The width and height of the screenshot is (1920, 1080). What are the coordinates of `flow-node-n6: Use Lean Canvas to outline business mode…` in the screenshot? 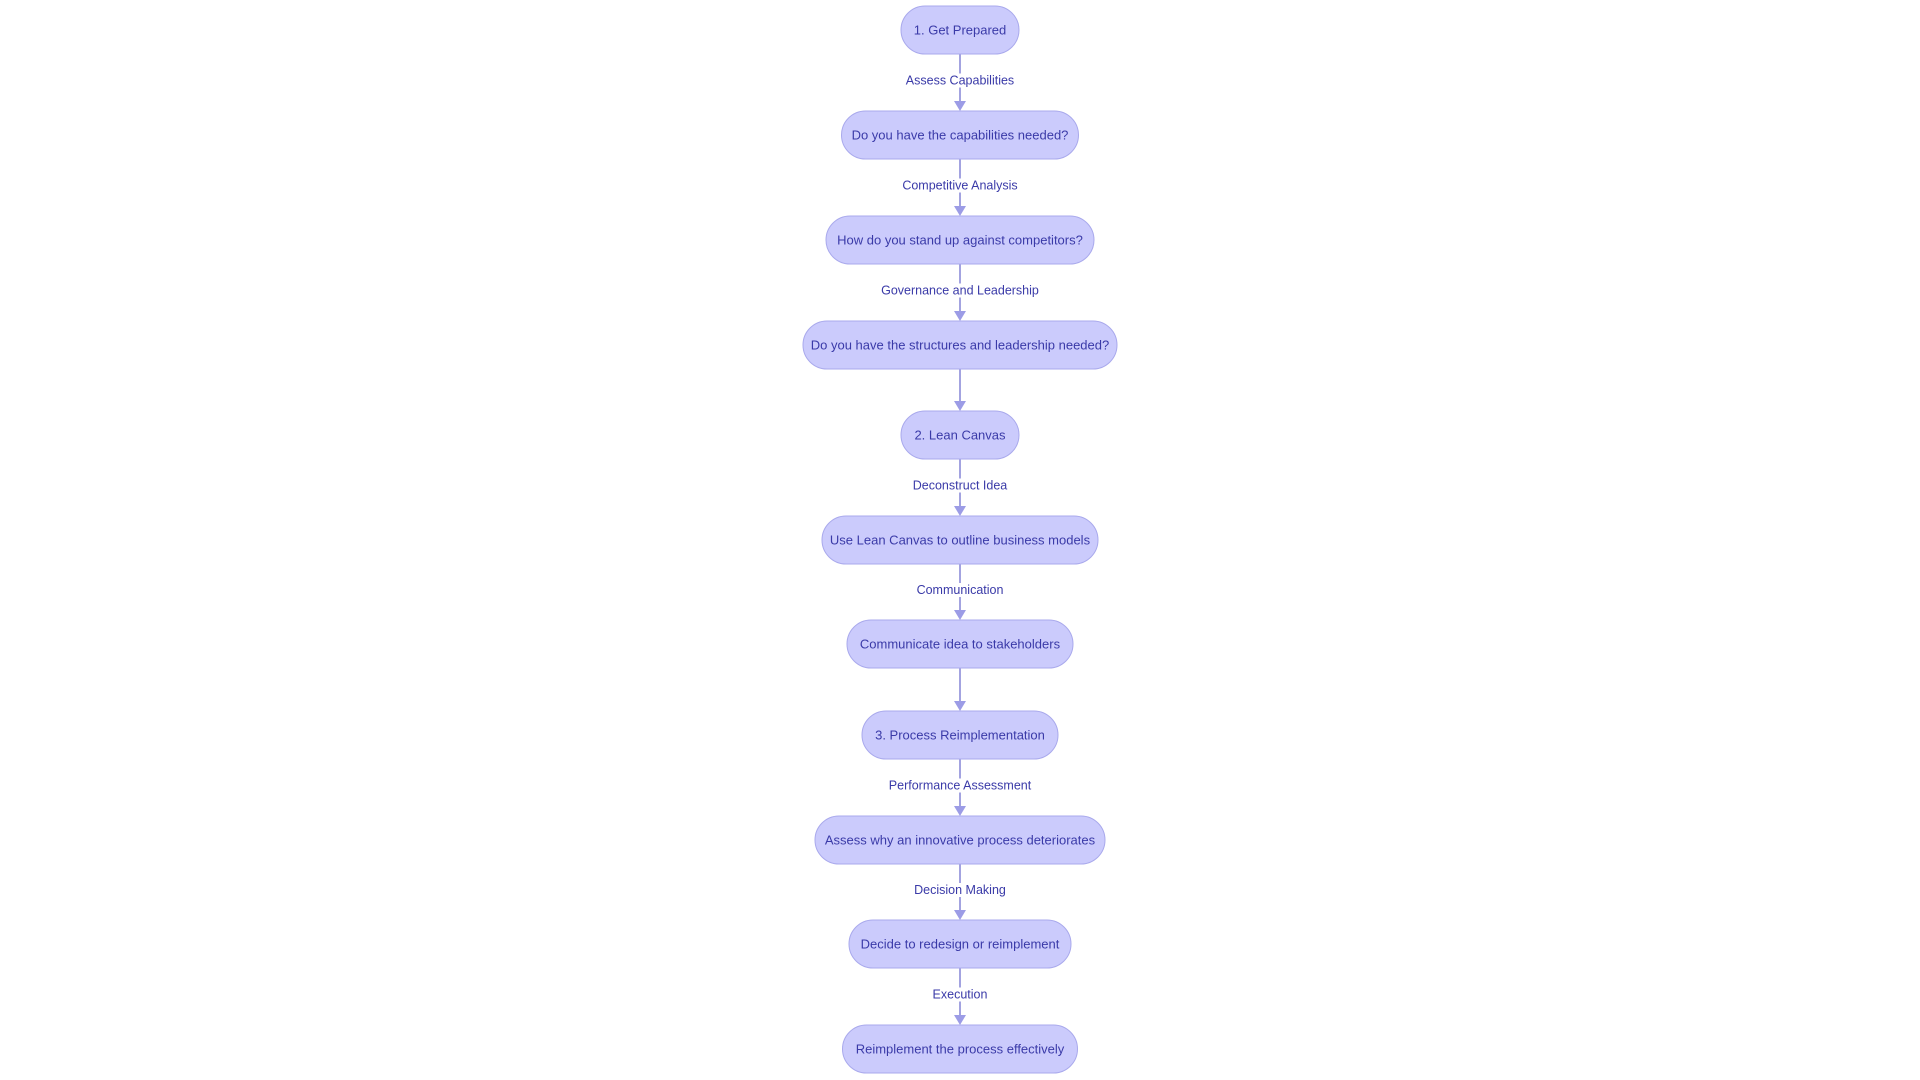 It's located at (960, 540).